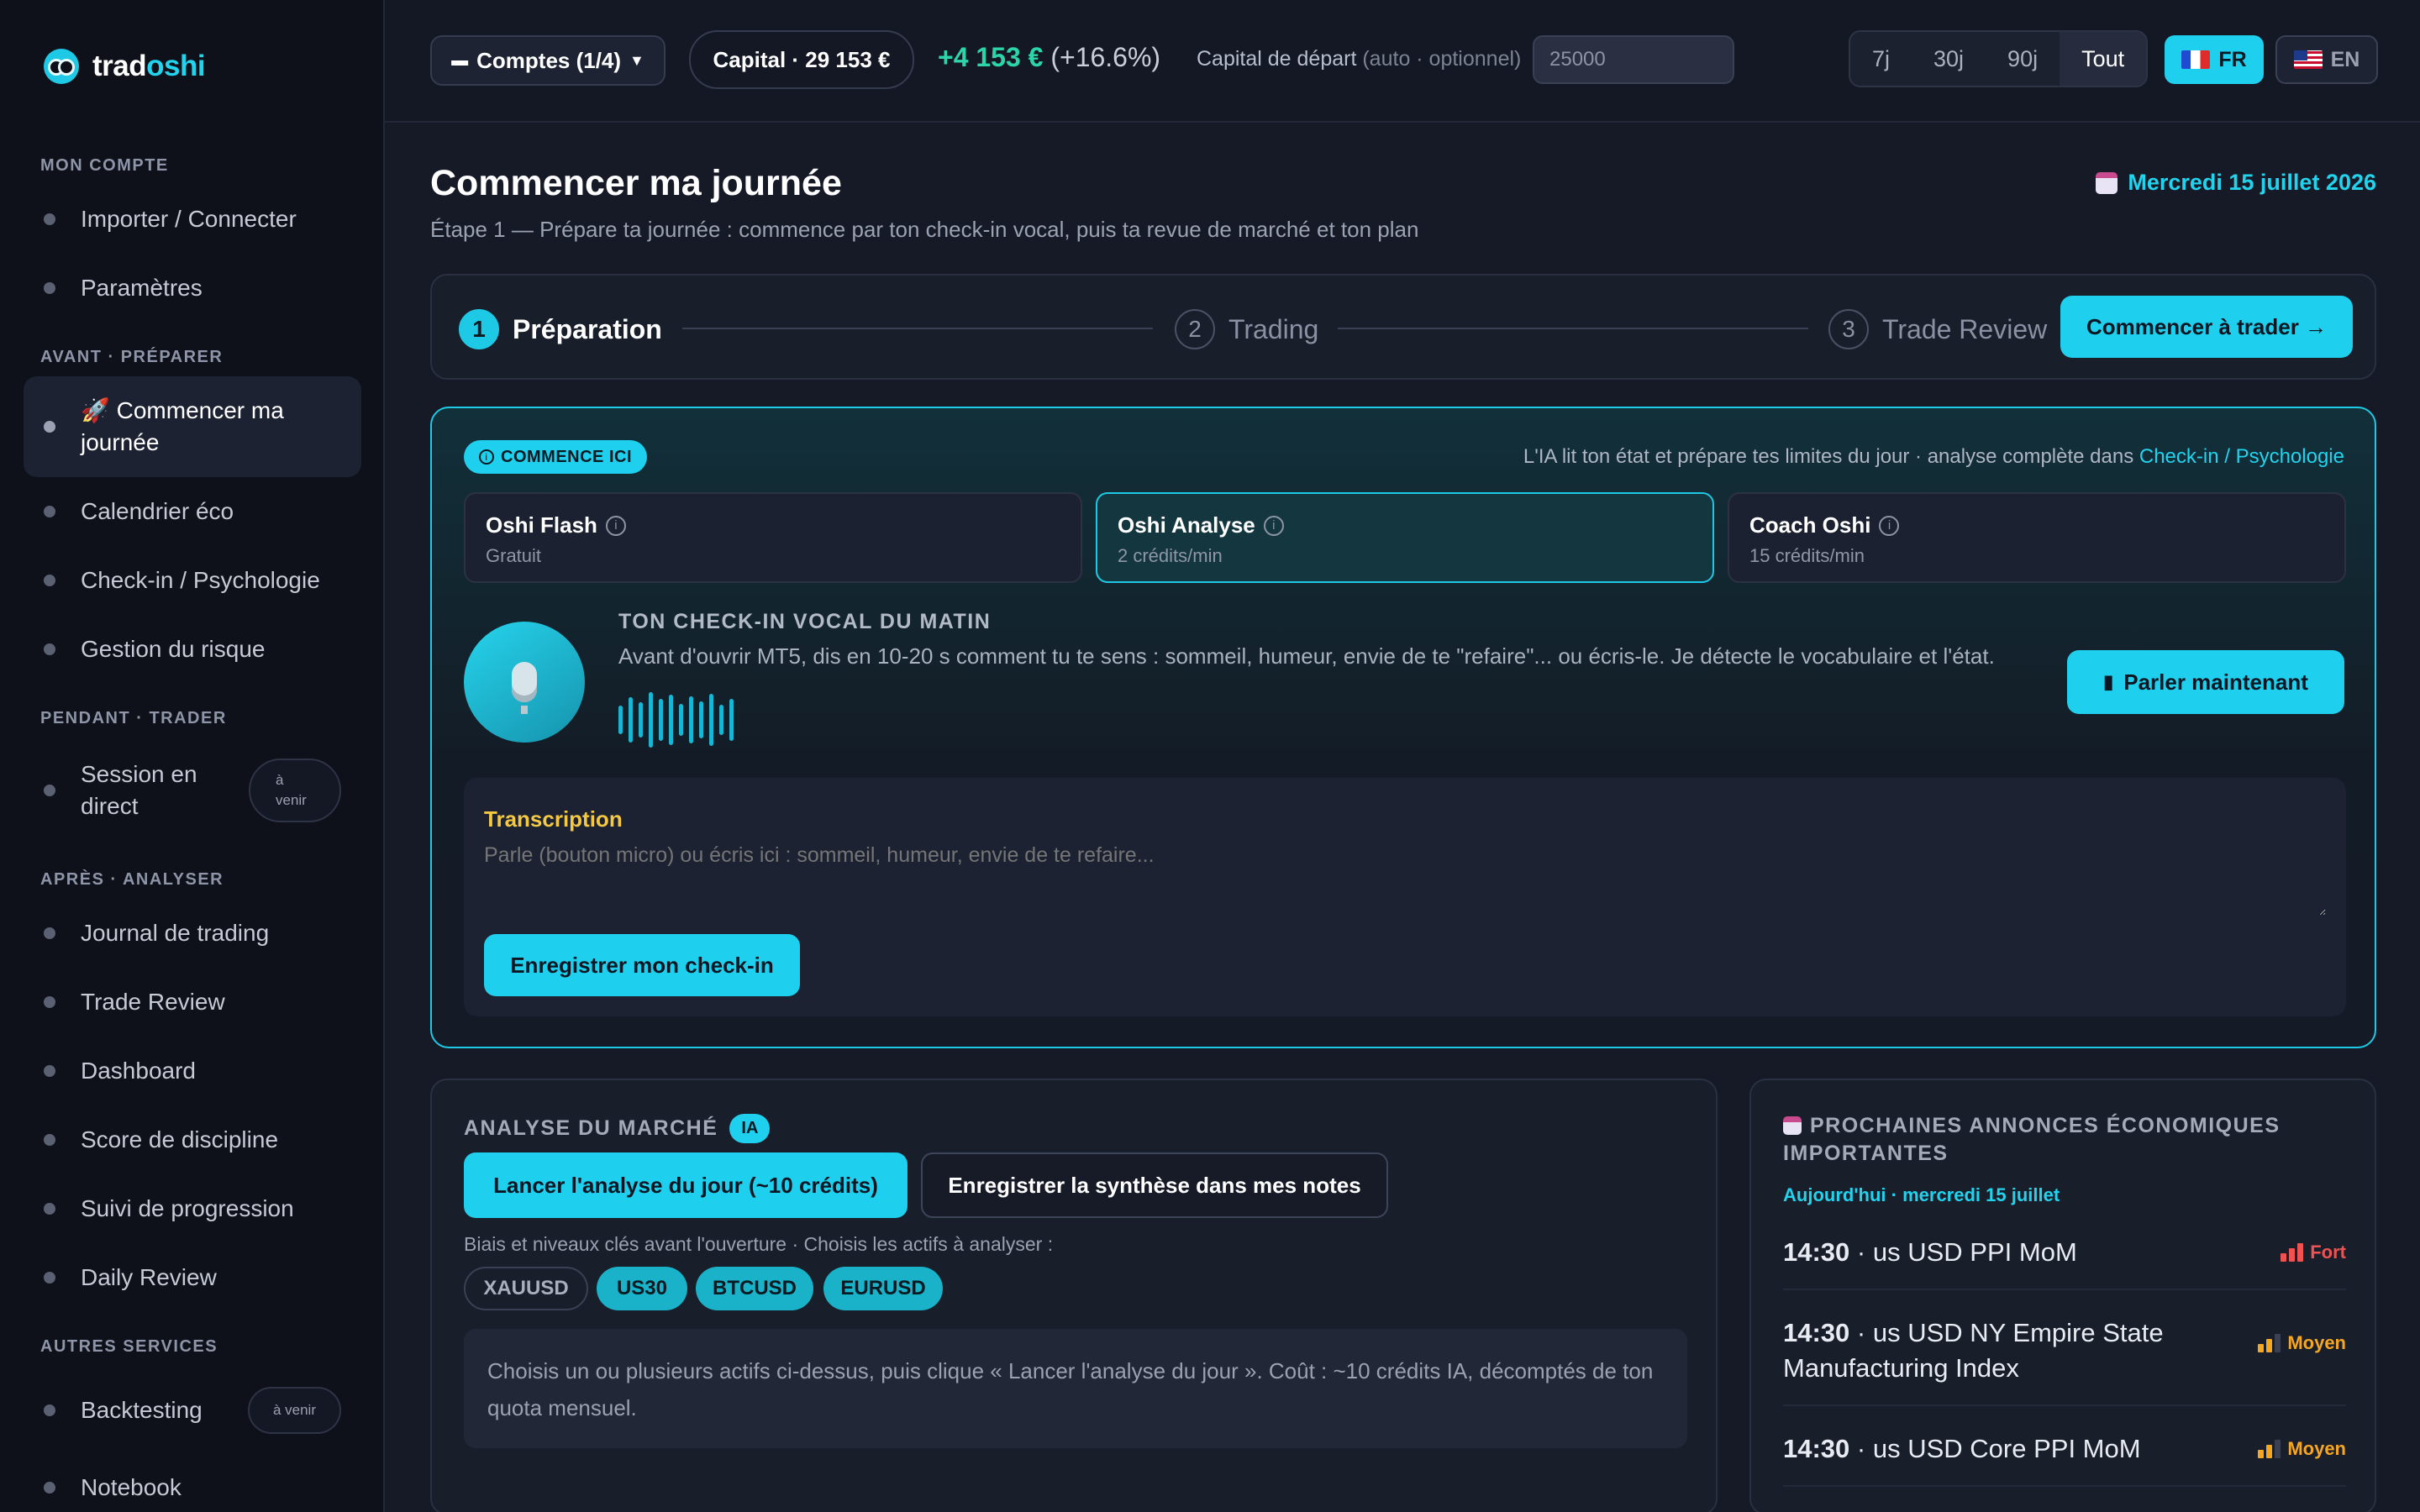  I want to click on period-90j: 90j, so click(2023, 59).